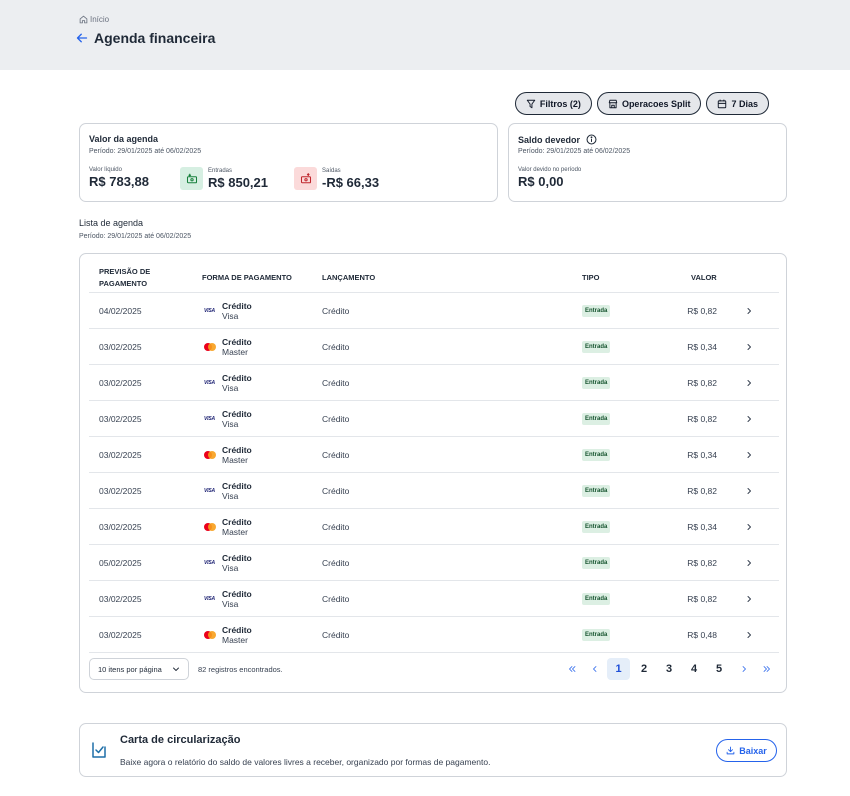  What do you see at coordinates (111, 223) in the screenshot?
I see `list-title: Lista de agenda` at bounding box center [111, 223].